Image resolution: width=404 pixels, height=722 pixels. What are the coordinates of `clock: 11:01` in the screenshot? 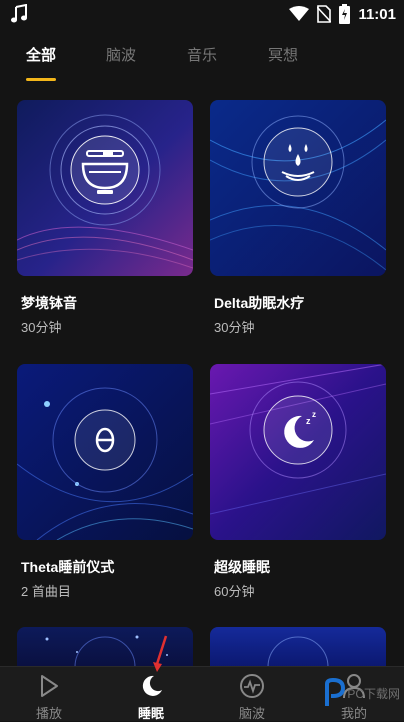 It's located at (377, 14).